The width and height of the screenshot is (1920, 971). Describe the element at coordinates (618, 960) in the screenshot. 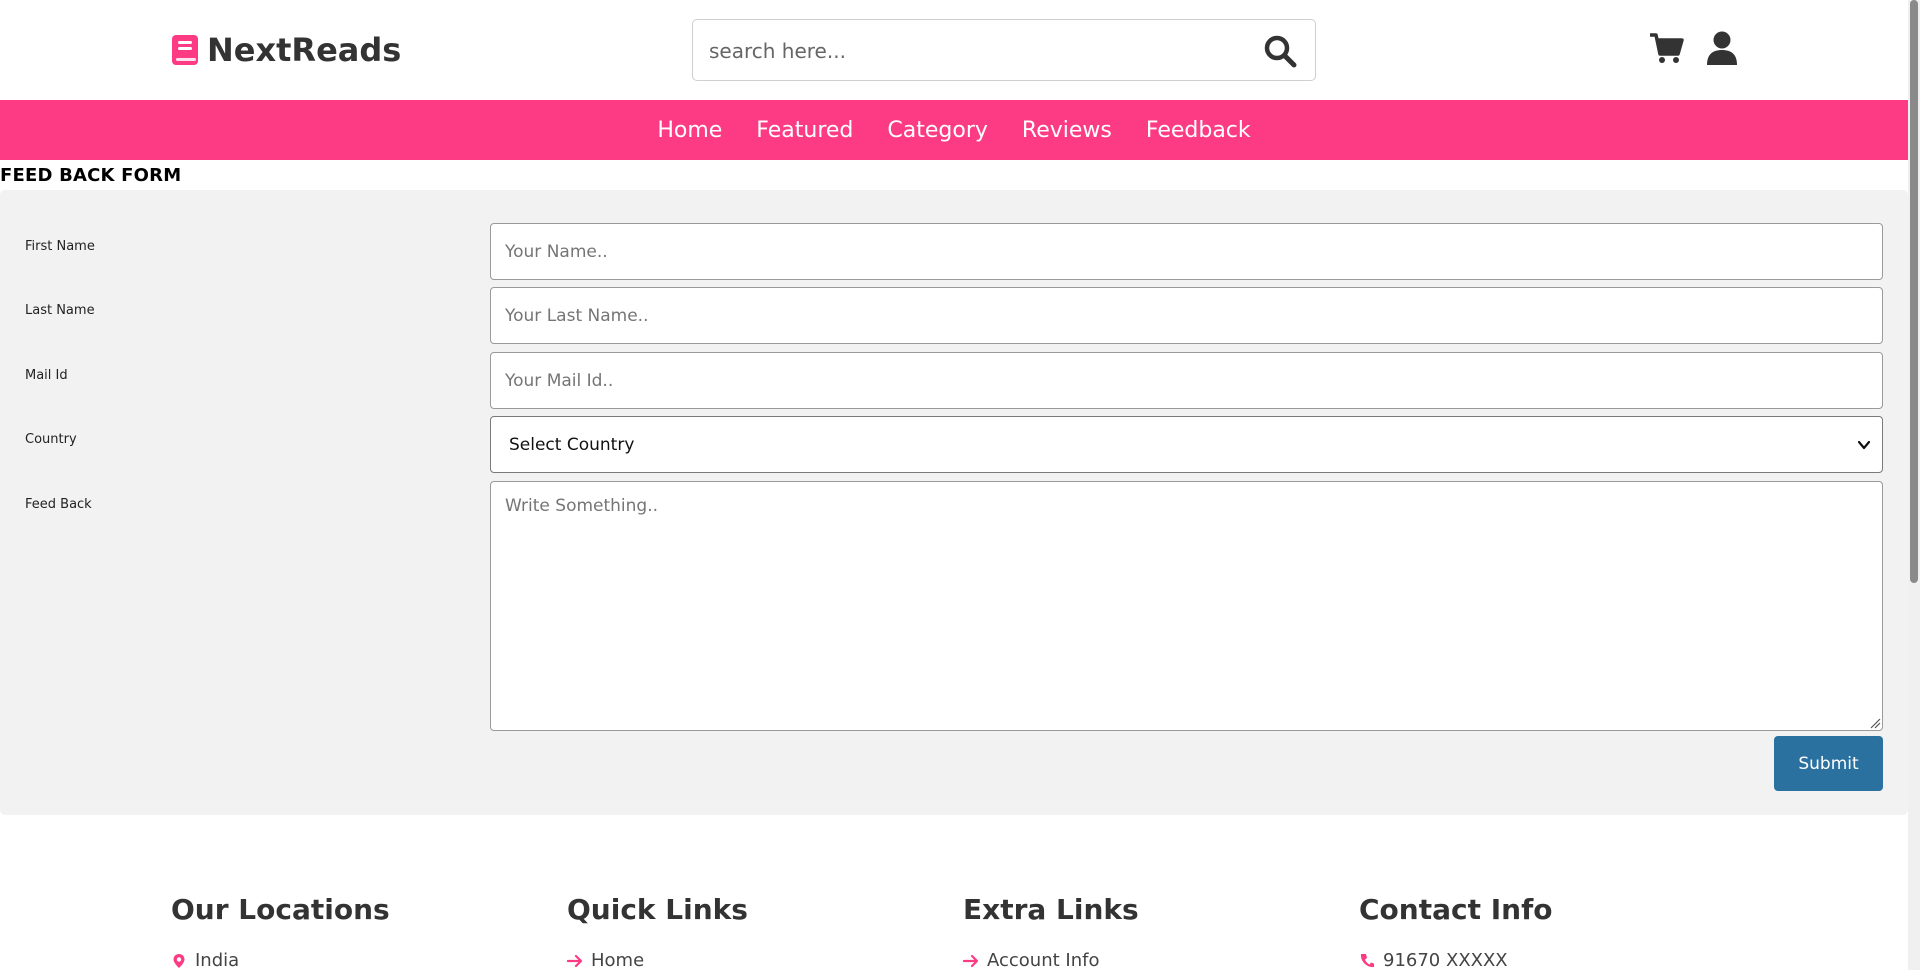

I see `footer-quick-link-text: Home` at that location.